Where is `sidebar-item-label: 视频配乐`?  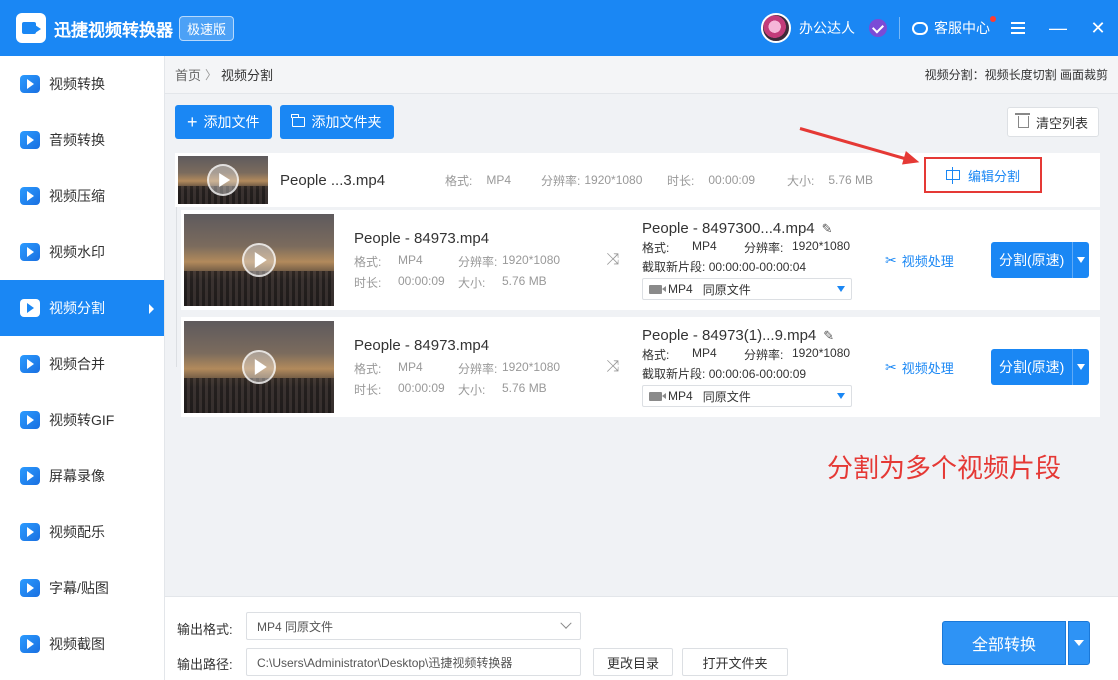 sidebar-item-label: 视频配乐 is located at coordinates (77, 532).